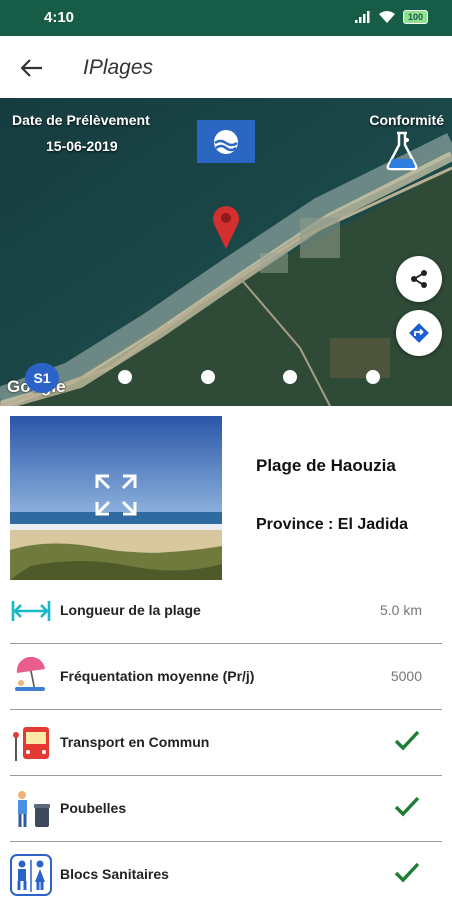 The width and height of the screenshot is (452, 900). What do you see at coordinates (226, 227) in the screenshot?
I see `location-pin-icon` at bounding box center [226, 227].